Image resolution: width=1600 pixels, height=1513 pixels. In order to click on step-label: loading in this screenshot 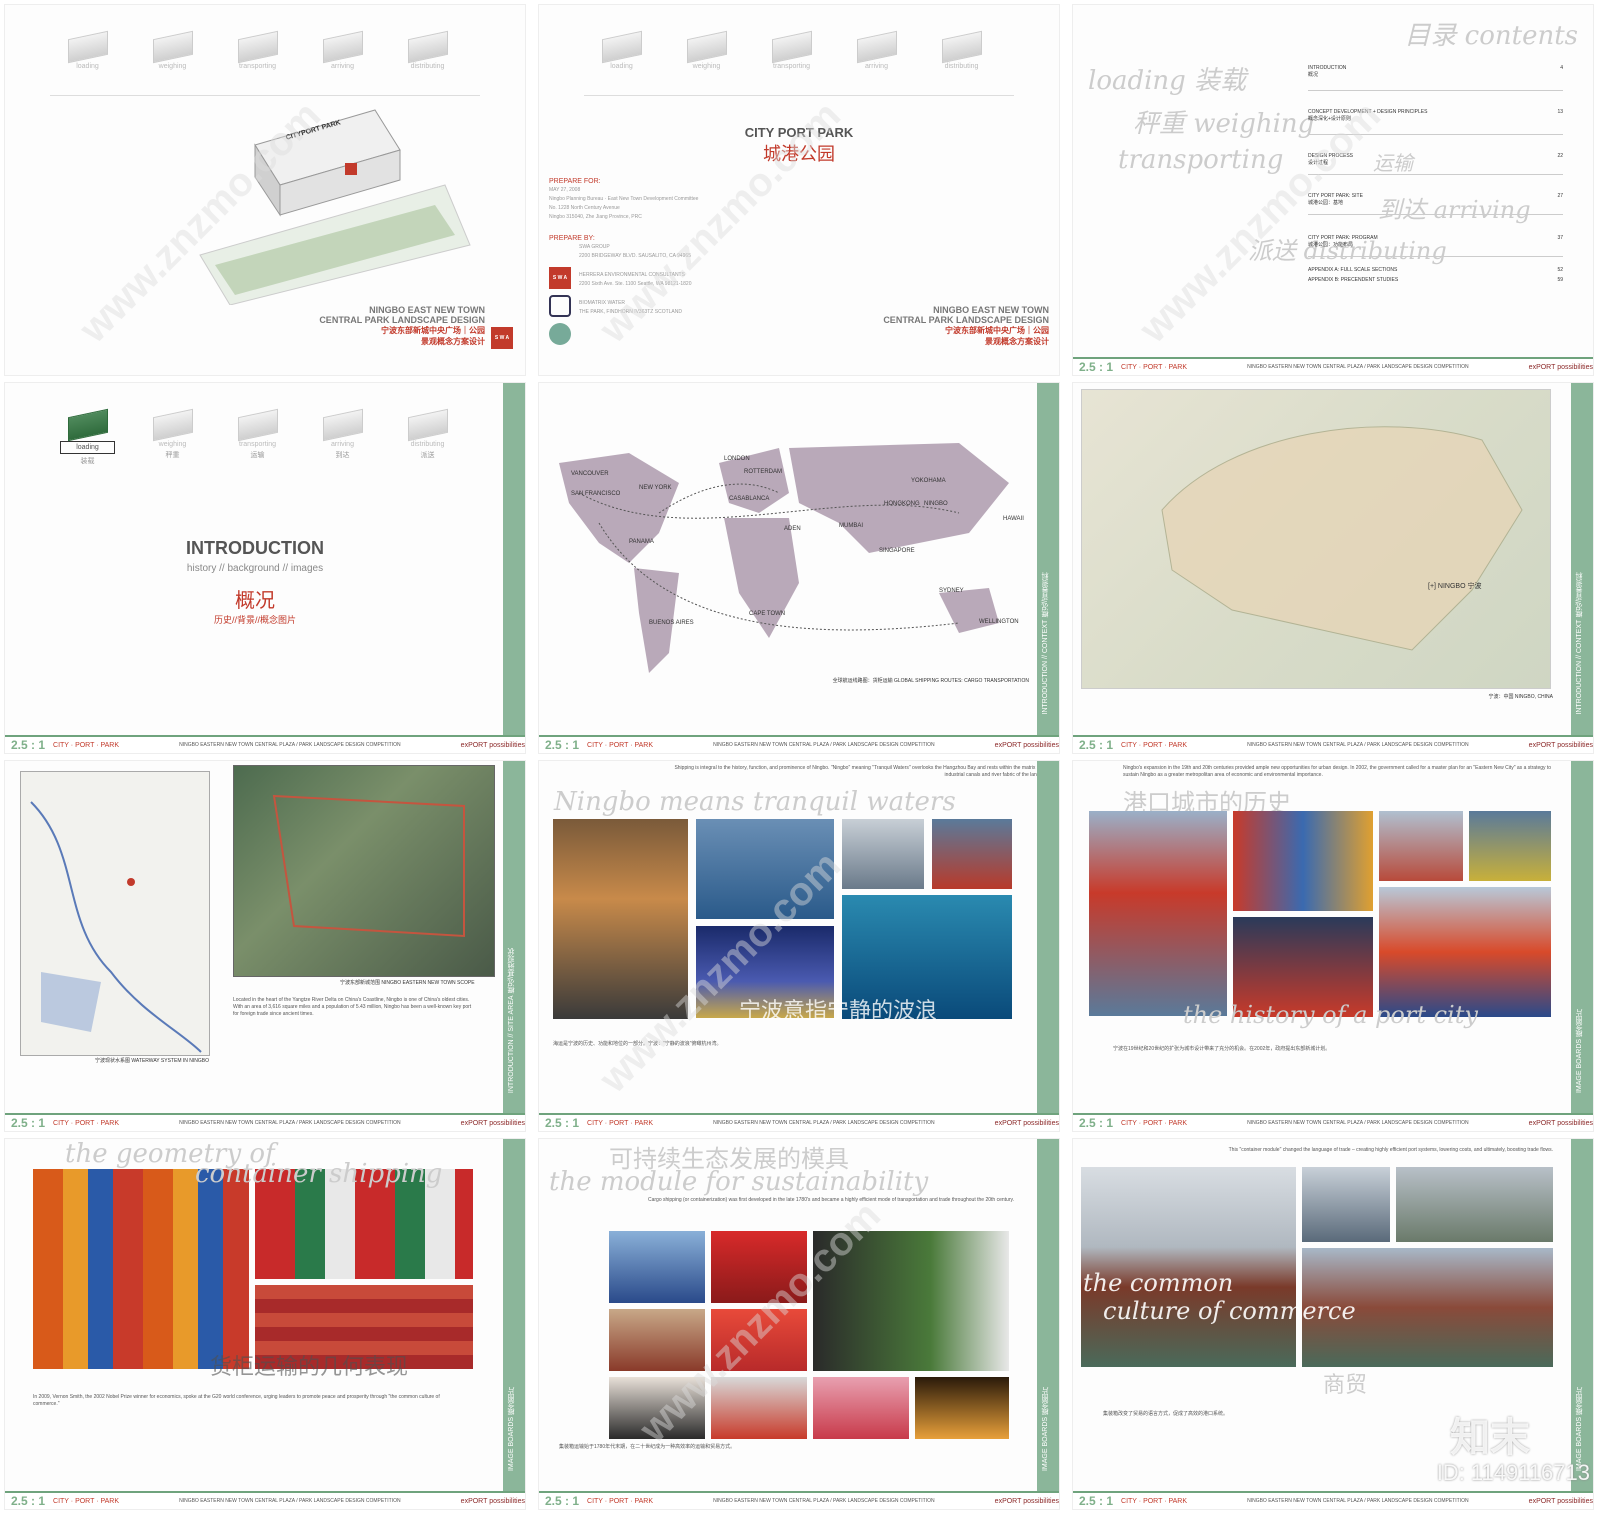, I will do `click(87, 66)`.